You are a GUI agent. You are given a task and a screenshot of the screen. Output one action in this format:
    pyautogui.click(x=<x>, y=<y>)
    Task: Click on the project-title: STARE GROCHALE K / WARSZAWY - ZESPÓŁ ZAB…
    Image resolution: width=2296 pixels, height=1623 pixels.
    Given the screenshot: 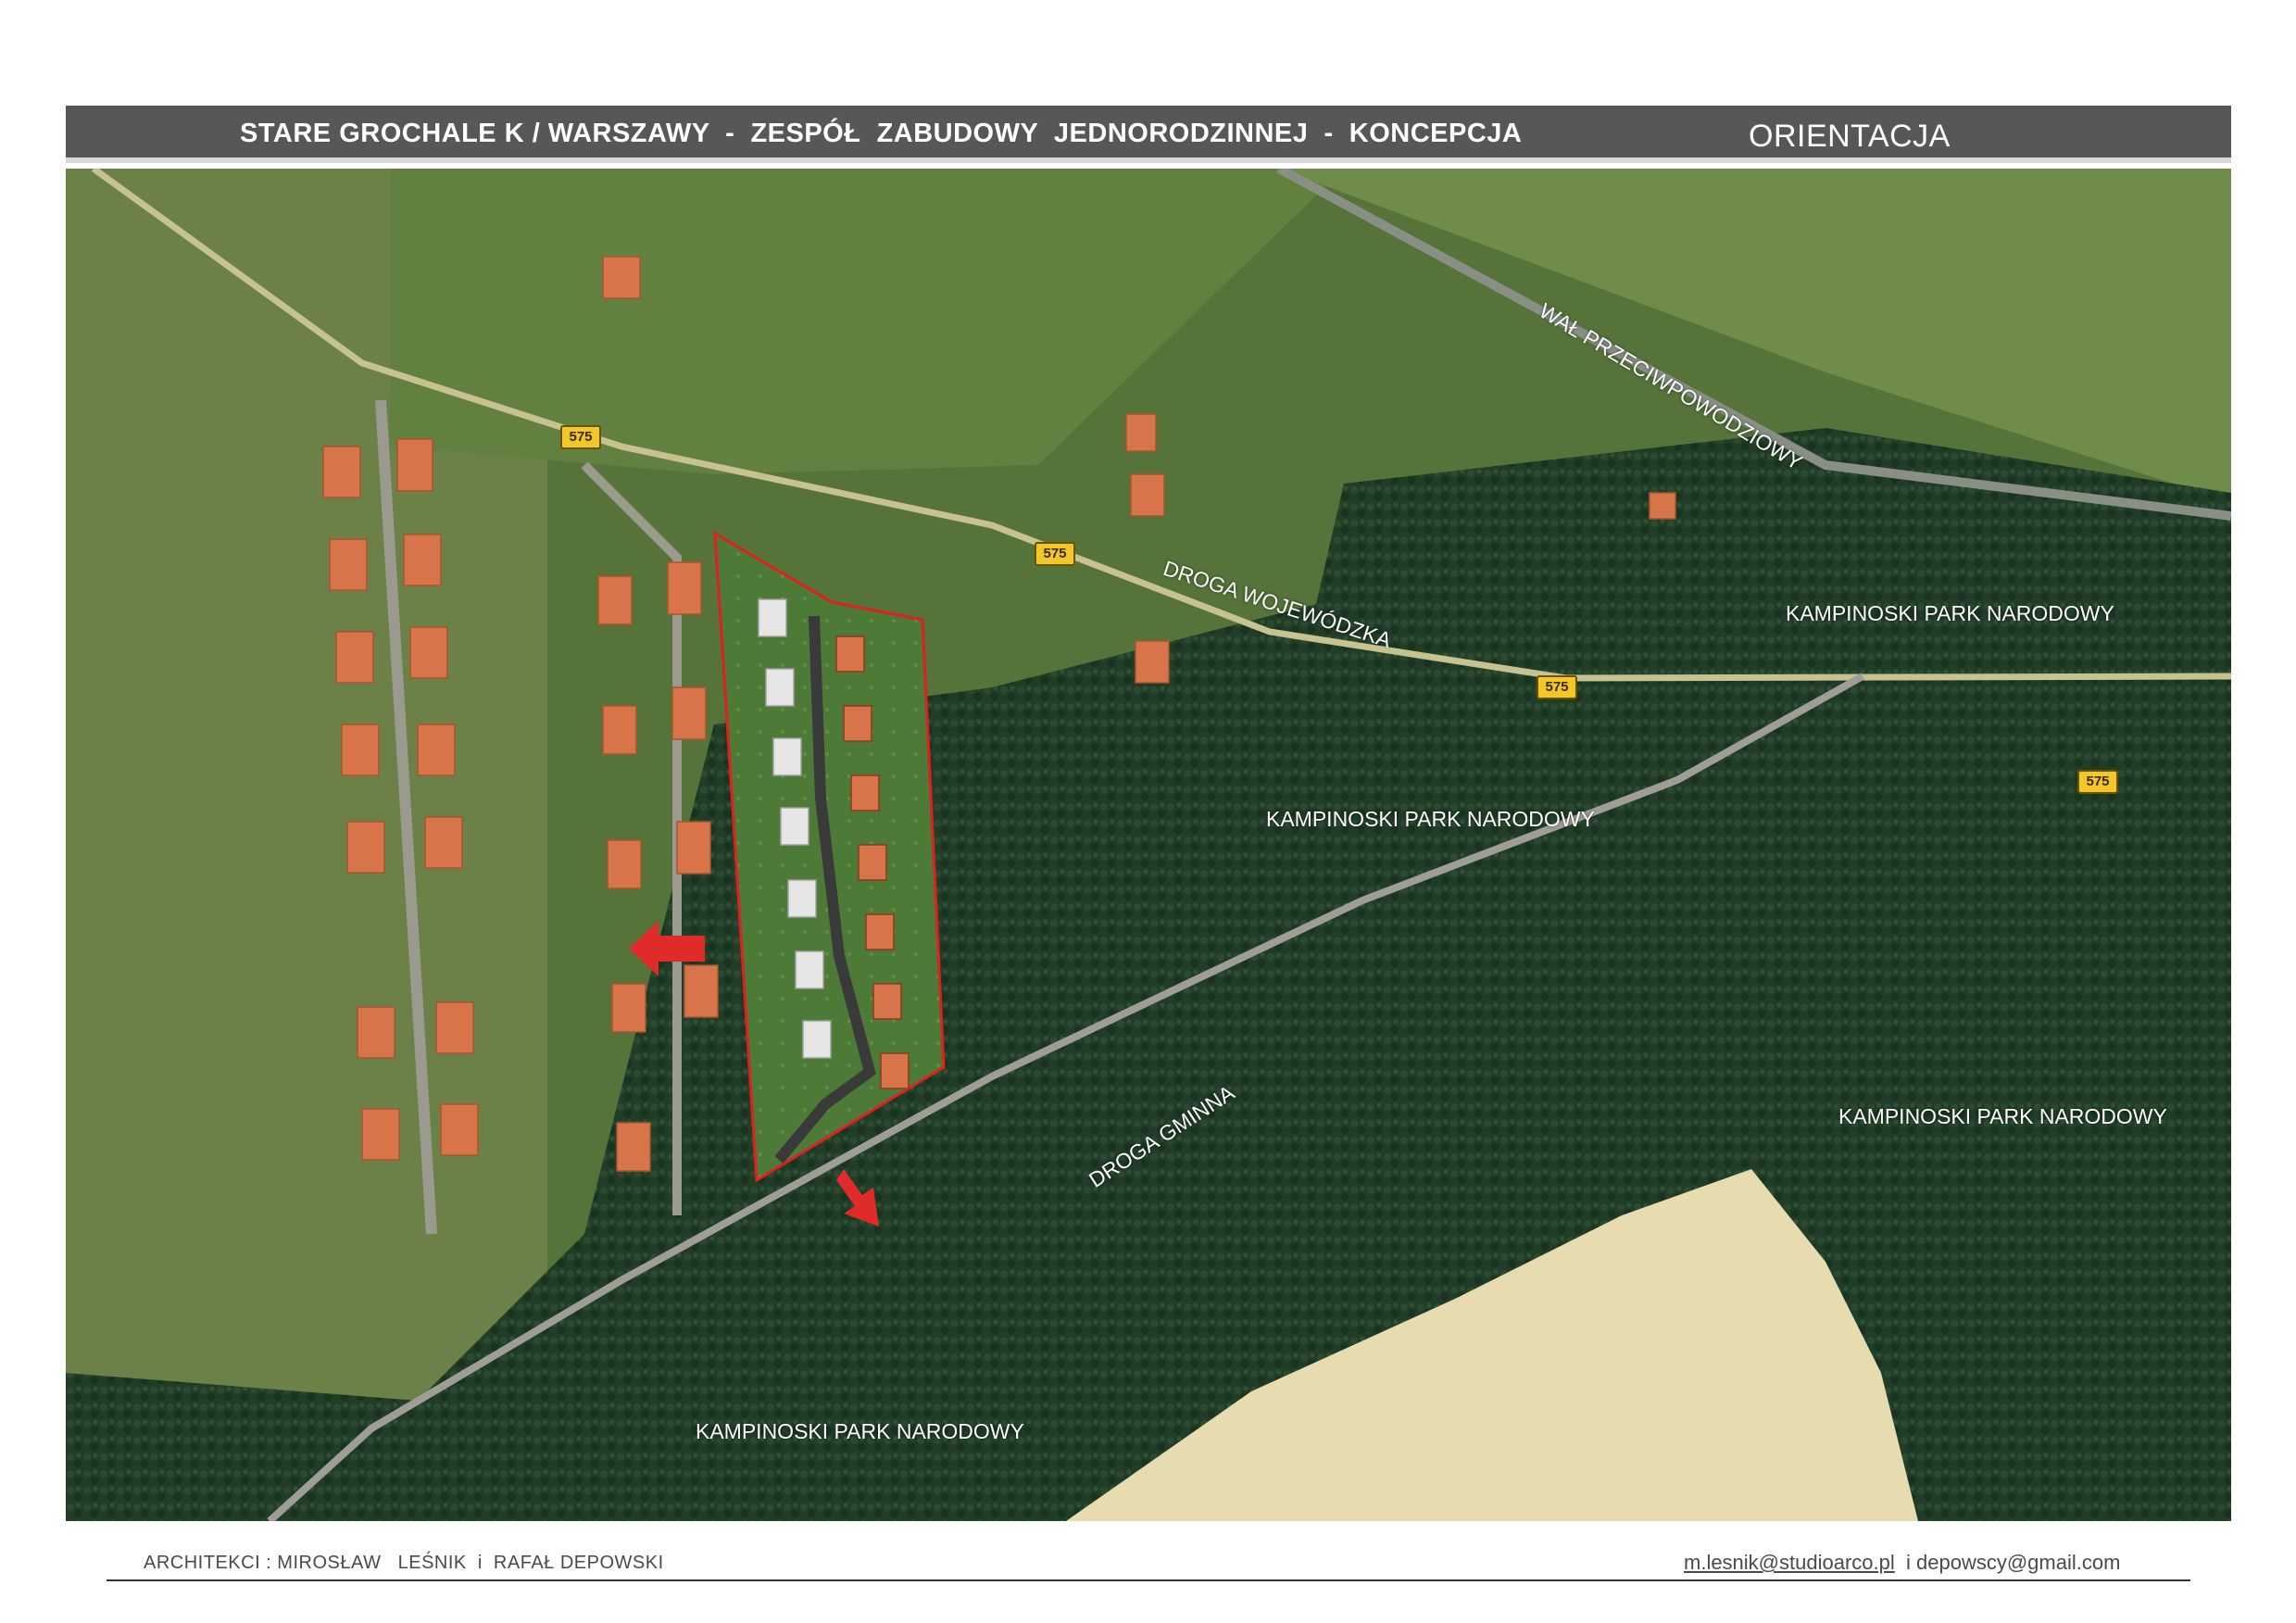 What is the action you would take?
    pyautogui.click(x=881, y=133)
    